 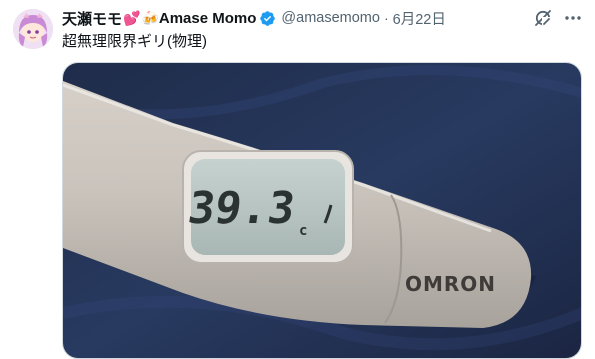 I want to click on display-name: 天瀬モモ, so click(x=92, y=18).